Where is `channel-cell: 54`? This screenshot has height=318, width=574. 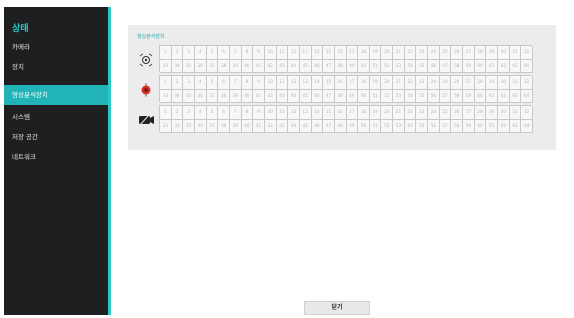
channel-cell: 54 is located at coordinates (410, 96).